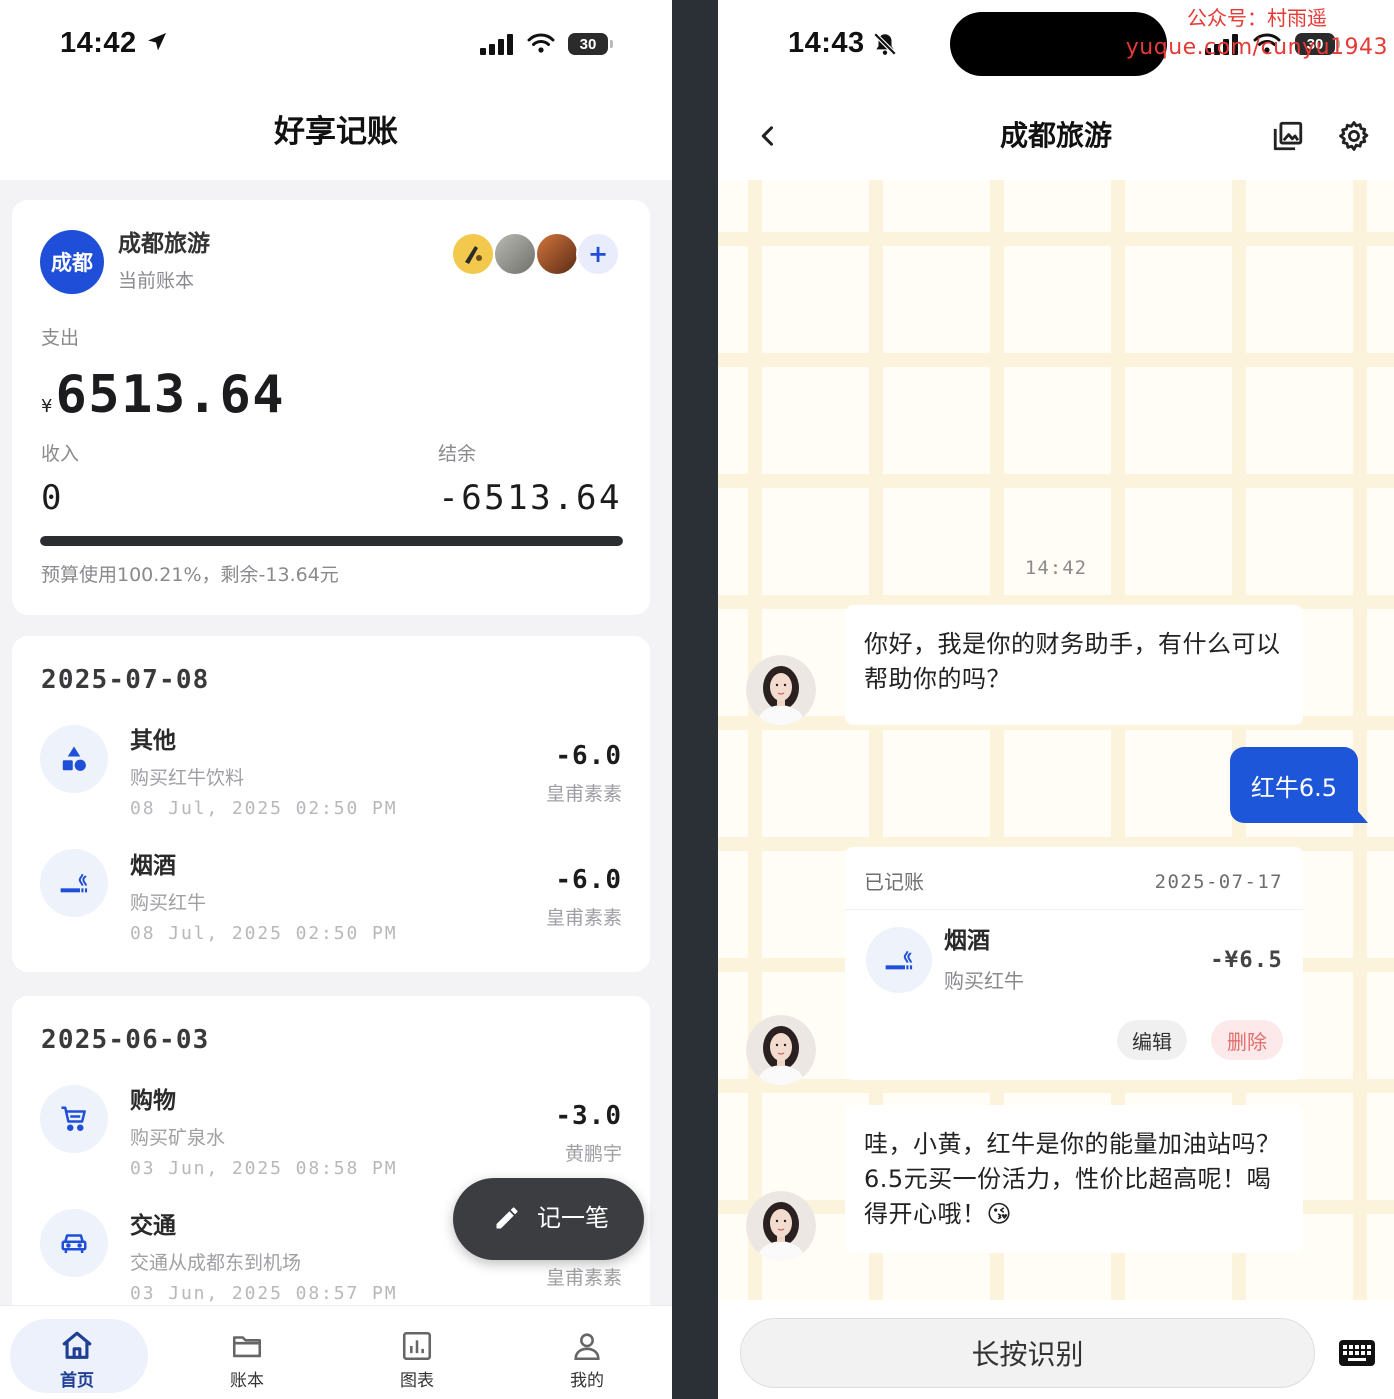 The image size is (1394, 1399). I want to click on record-date: 2025-07-17, so click(1218, 882).